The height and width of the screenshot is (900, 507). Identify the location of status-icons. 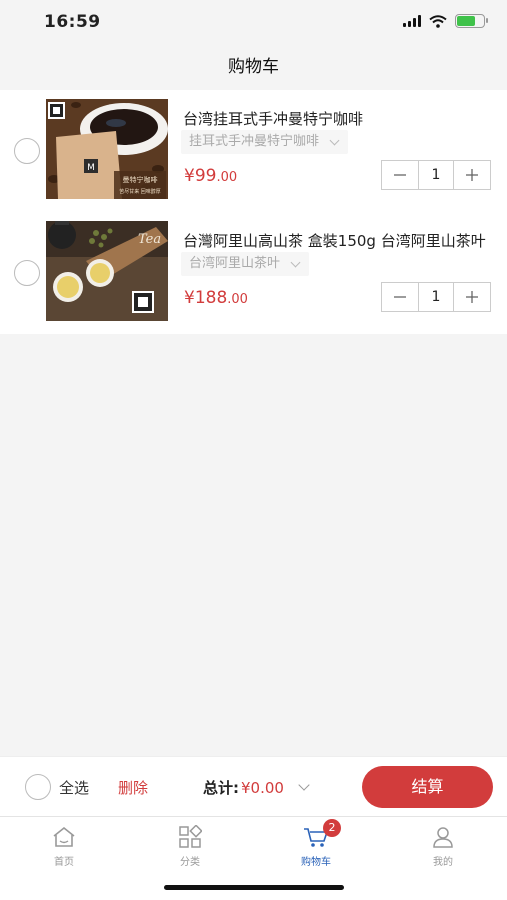
(445, 21).